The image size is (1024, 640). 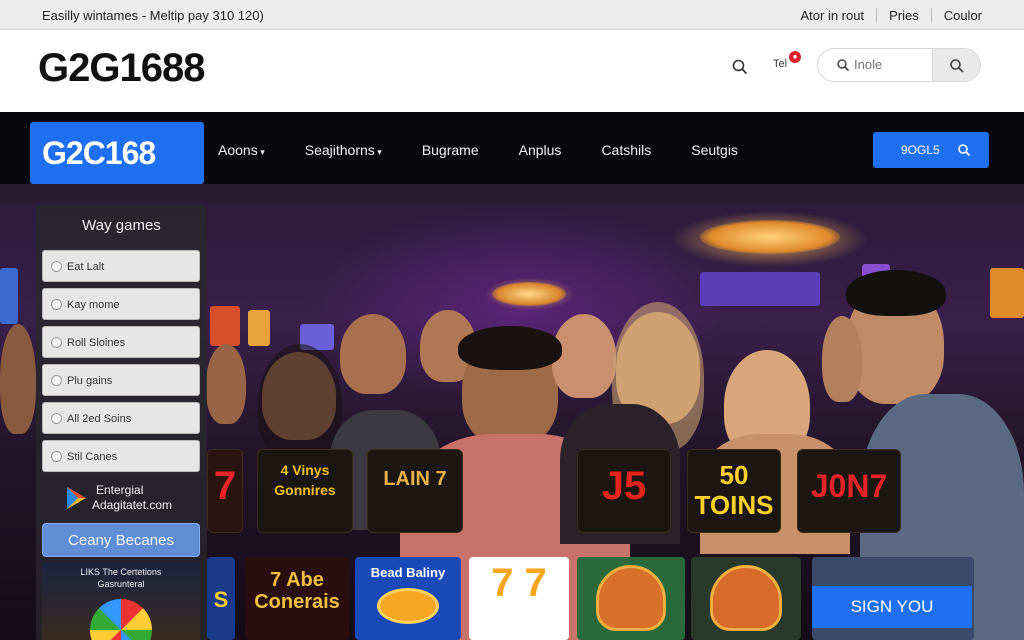 I want to click on game-tile: LAIN 7, so click(x=415, y=491).